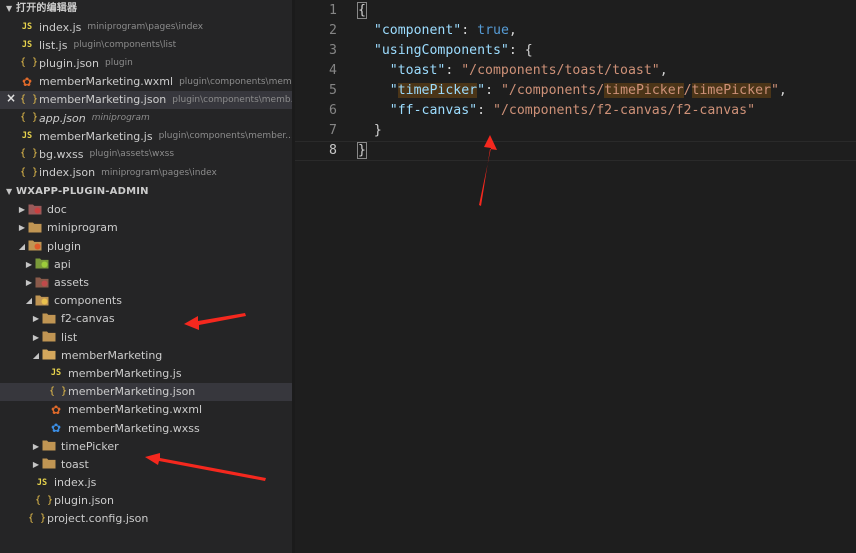 This screenshot has height=553, width=856. I want to click on tree-file: { } project.config.json, so click(146, 519).